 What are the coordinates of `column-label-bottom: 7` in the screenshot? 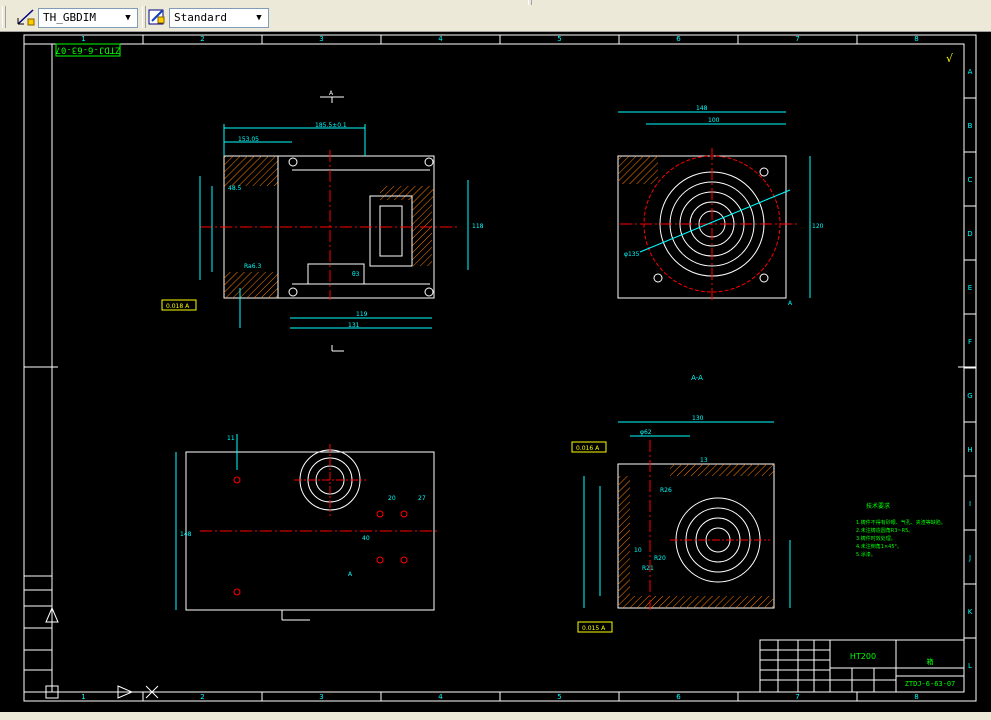 It's located at (797, 697).